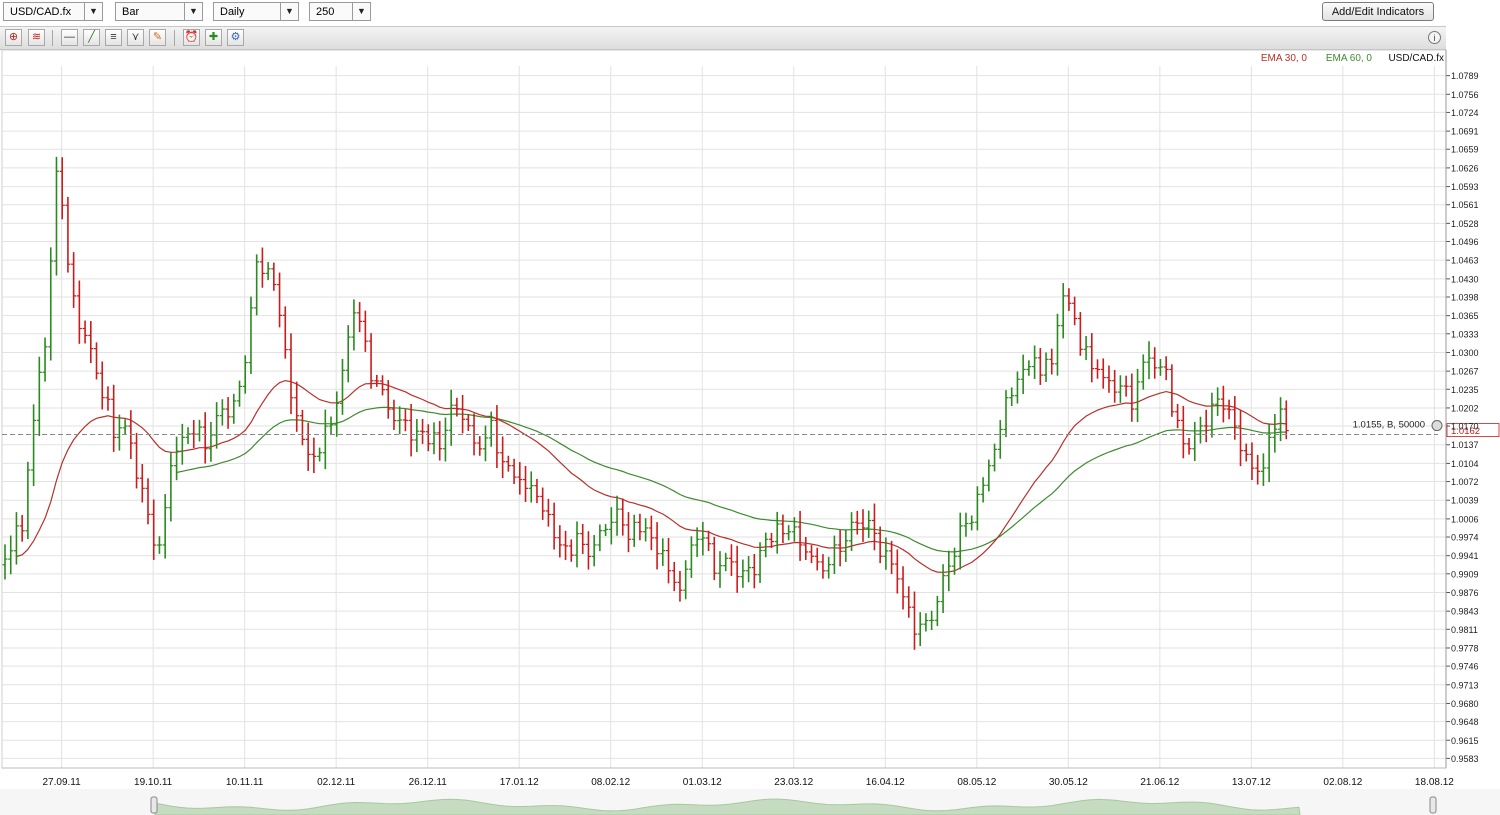 The image size is (1500, 815). What do you see at coordinates (1464, 630) in the screenshot?
I see `y-tick-label: 0.9811` at bounding box center [1464, 630].